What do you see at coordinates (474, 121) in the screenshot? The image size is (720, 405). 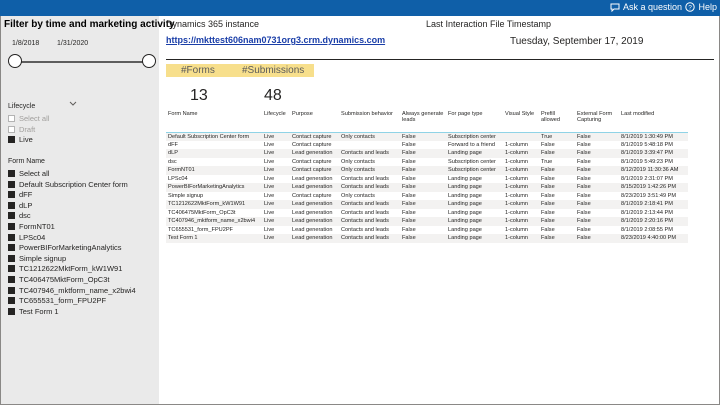 I see `column-header: For page type` at bounding box center [474, 121].